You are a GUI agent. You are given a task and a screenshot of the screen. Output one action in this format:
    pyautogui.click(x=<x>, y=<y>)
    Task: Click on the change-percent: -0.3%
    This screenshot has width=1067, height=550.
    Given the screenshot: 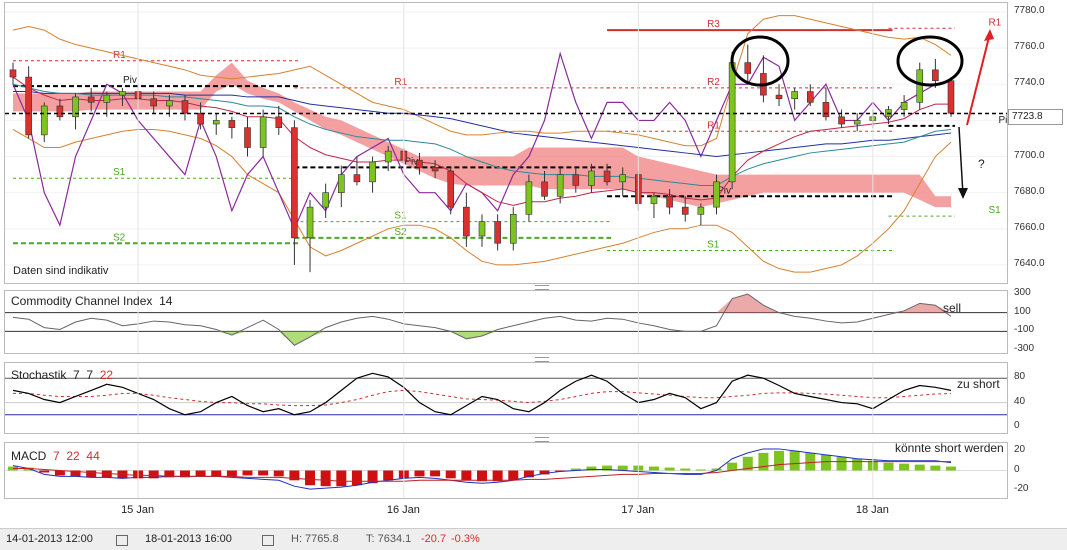 What is the action you would take?
    pyautogui.click(x=465, y=539)
    